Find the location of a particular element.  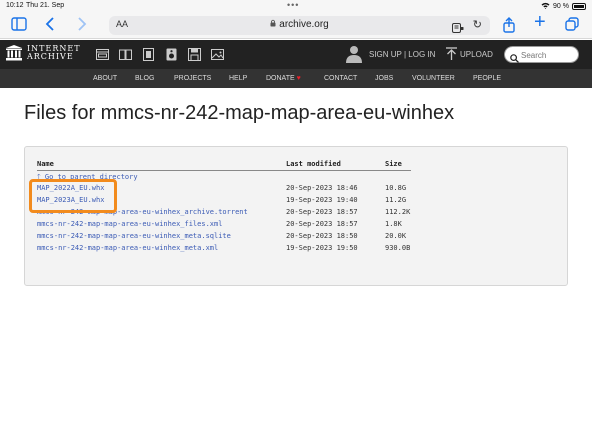

highlight-box is located at coordinates (73, 196).